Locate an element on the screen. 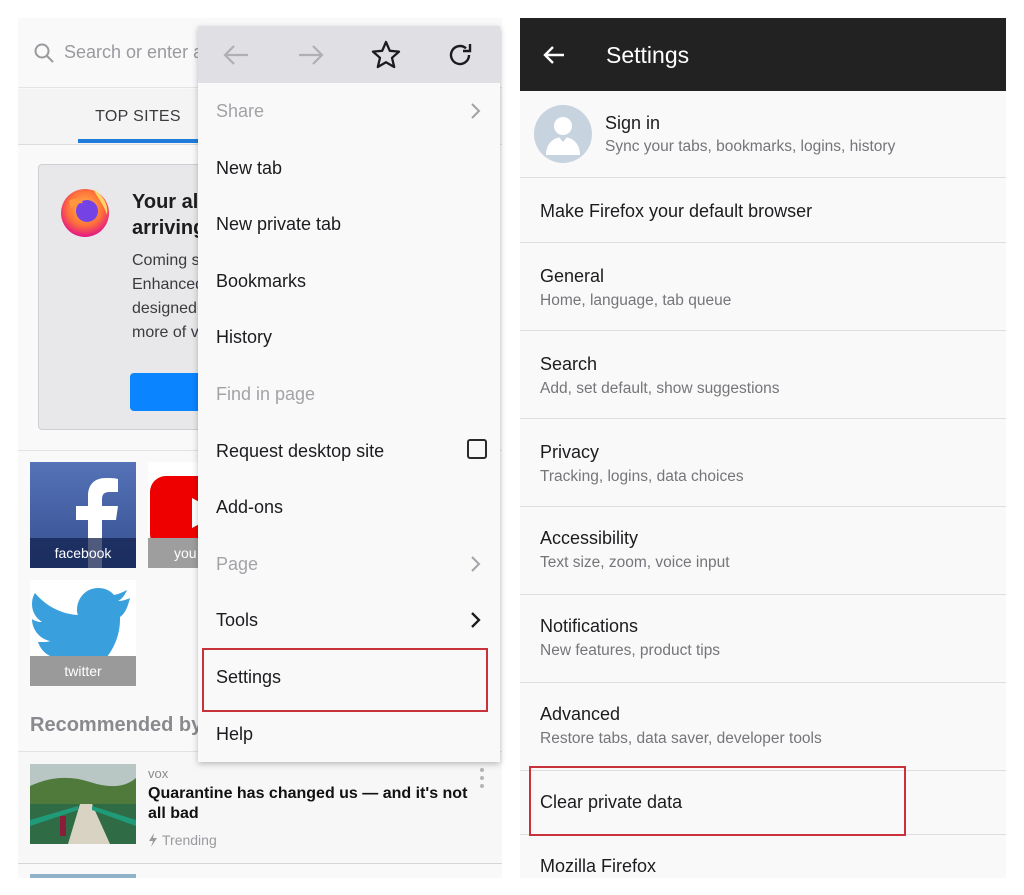 The image size is (1024, 895). menu-item-label: Bookmarks is located at coordinates (261, 280).